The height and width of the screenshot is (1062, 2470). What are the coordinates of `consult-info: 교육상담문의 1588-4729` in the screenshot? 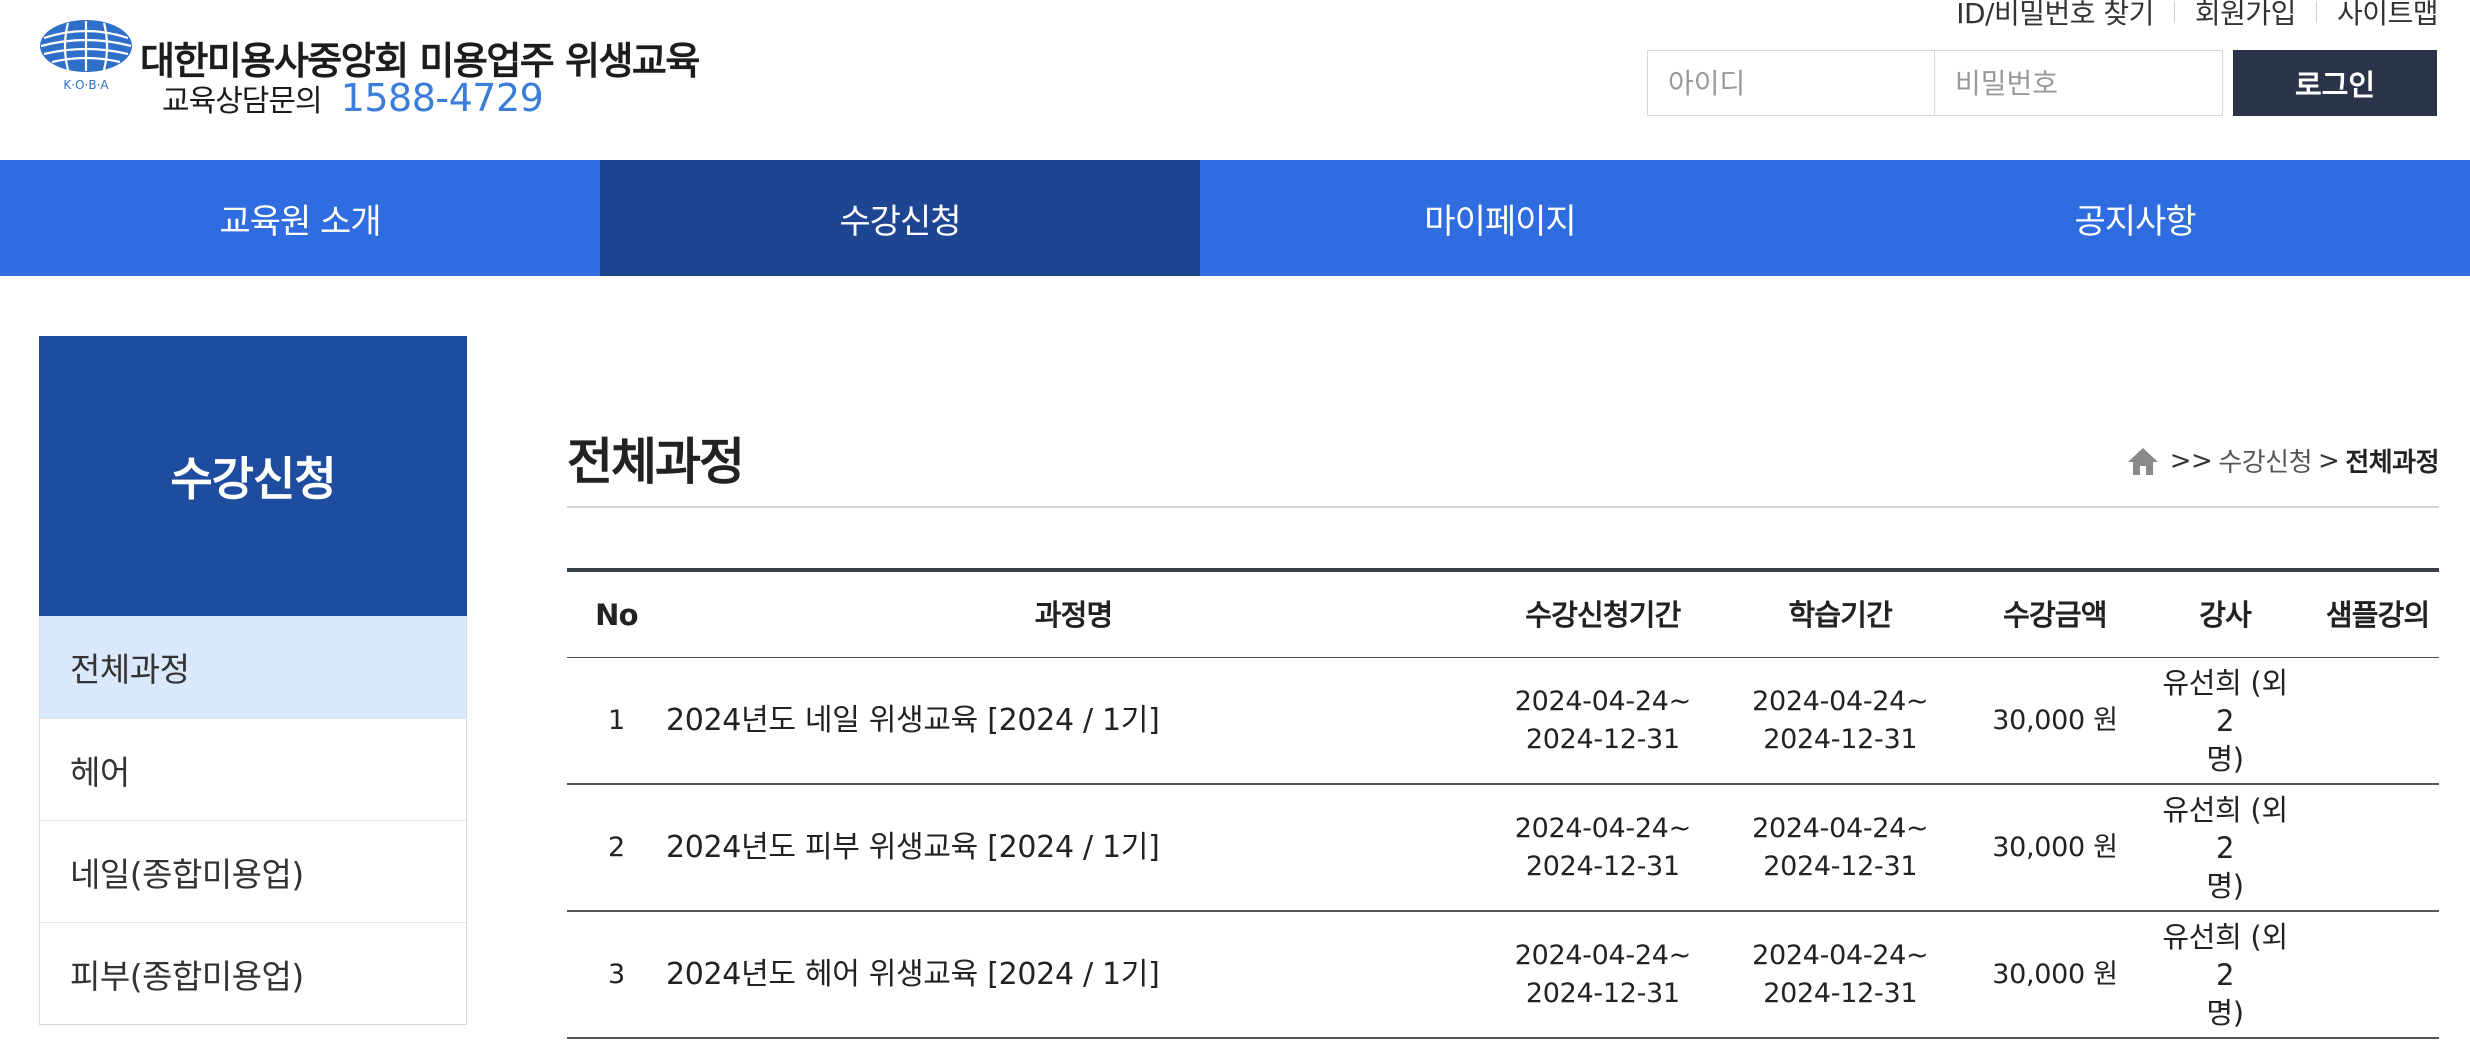 It's located at (353, 98).